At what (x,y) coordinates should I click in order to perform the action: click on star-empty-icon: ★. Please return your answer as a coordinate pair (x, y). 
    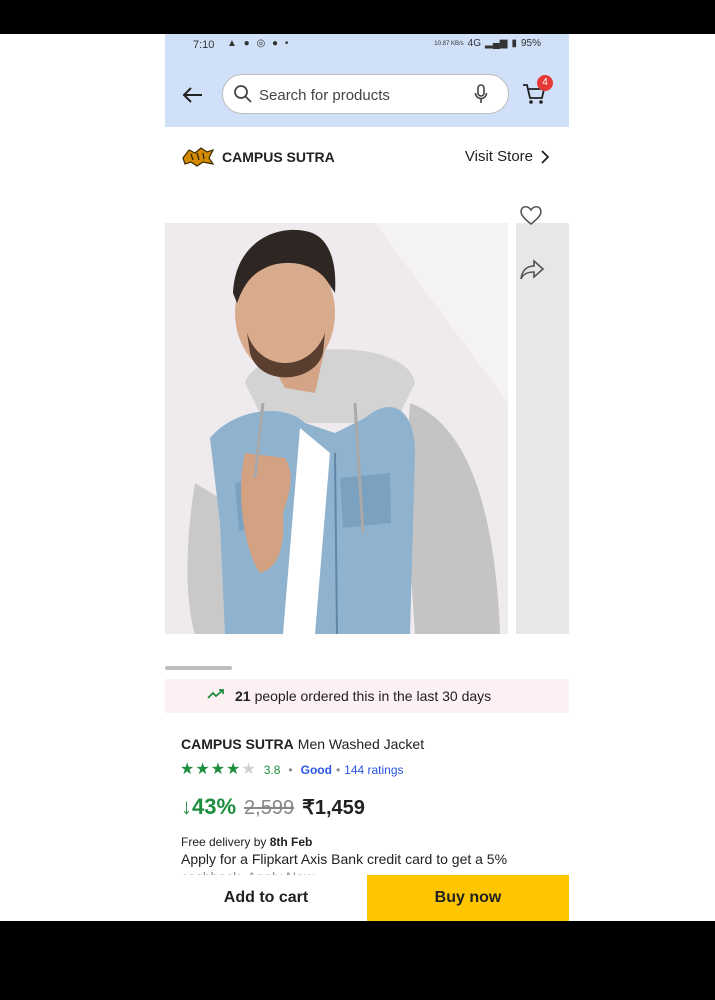
    Looking at the image, I should click on (248, 769).